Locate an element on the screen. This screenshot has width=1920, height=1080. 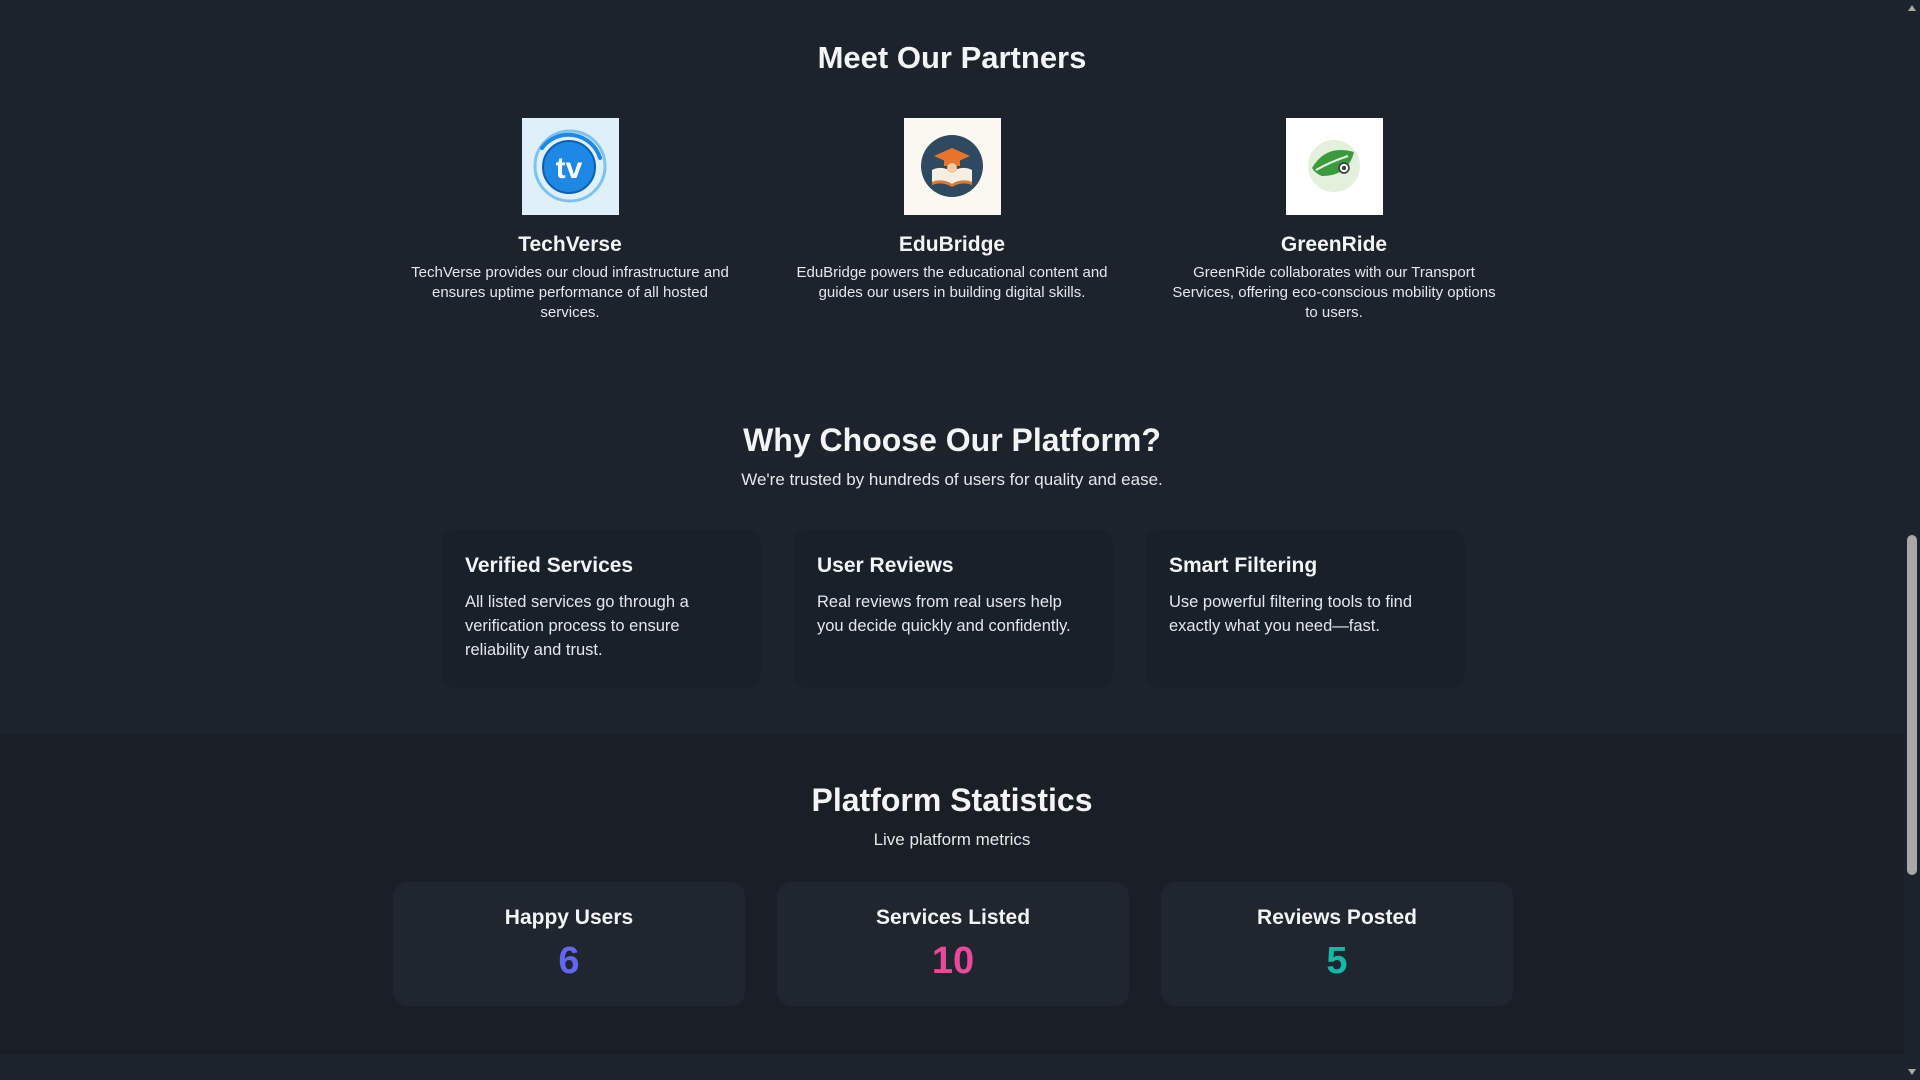
feature-title: User Reviews is located at coordinates (885, 565).